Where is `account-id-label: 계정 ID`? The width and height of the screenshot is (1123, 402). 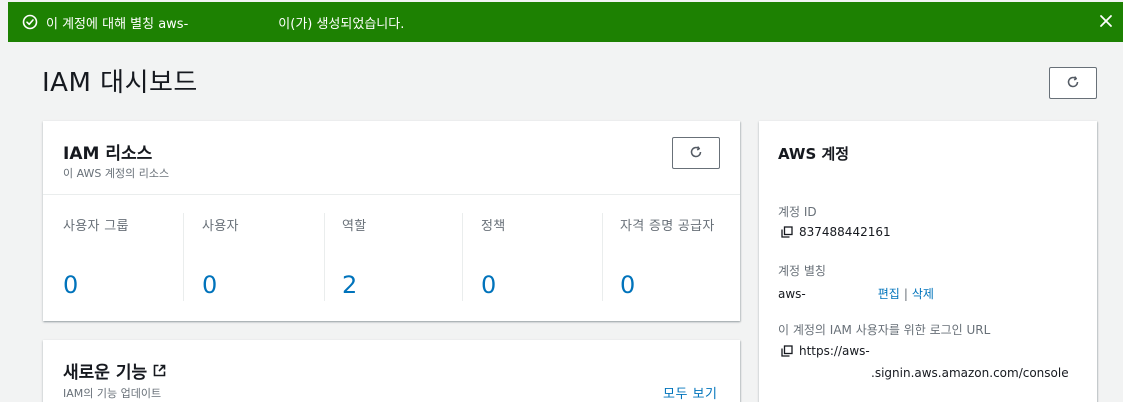
account-id-label: 계정 ID is located at coordinates (797, 212).